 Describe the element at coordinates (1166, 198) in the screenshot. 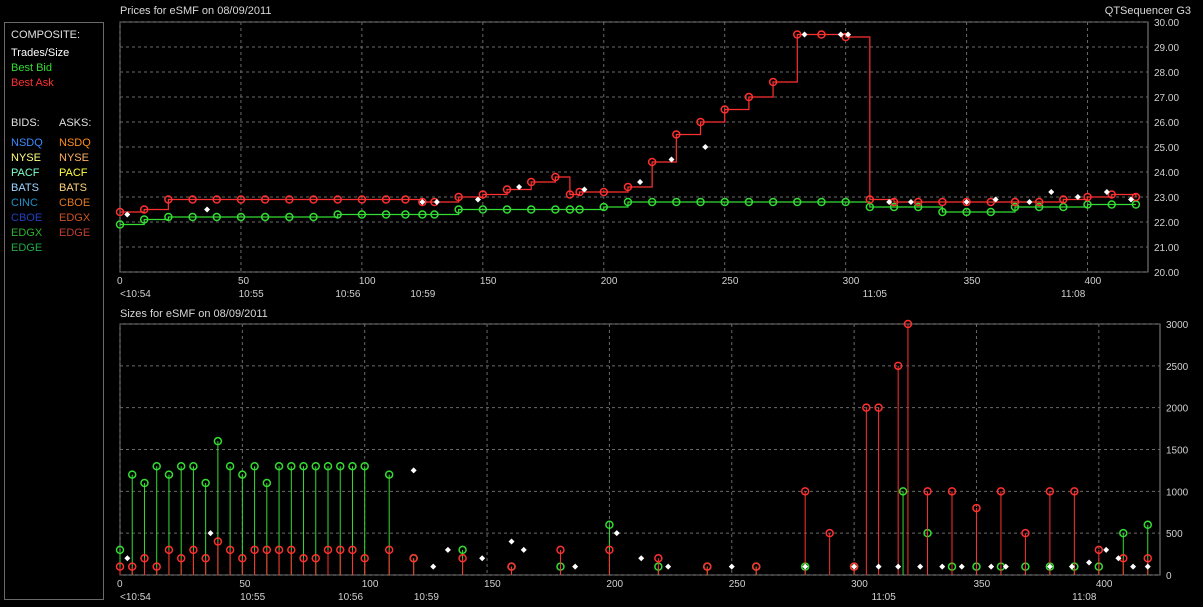

I see `price-y-tick-label: 23.00` at that location.